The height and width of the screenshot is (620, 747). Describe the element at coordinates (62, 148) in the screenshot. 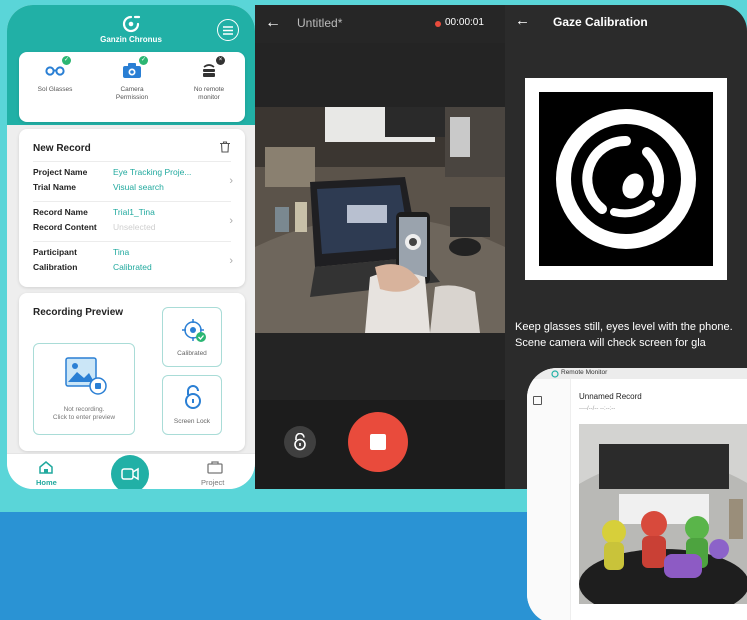

I see `new-record-title: New Record` at that location.